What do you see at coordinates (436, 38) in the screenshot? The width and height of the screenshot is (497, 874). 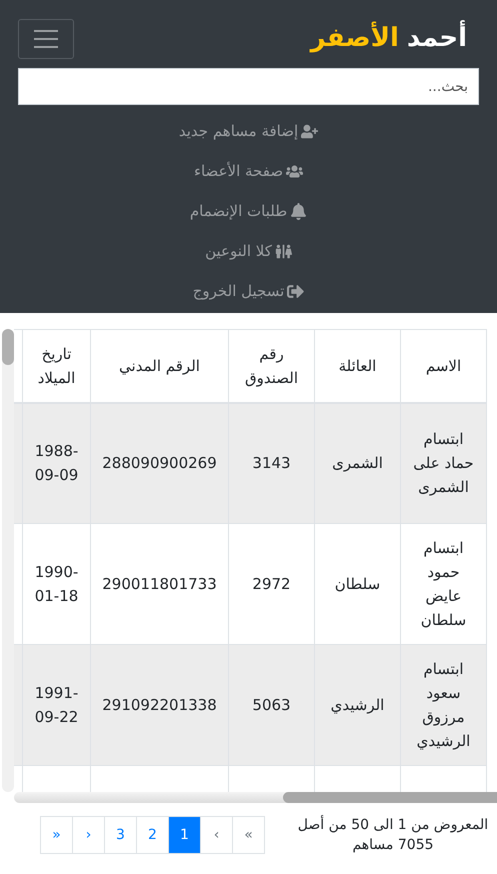 I see `brand-name: أحمد` at bounding box center [436, 38].